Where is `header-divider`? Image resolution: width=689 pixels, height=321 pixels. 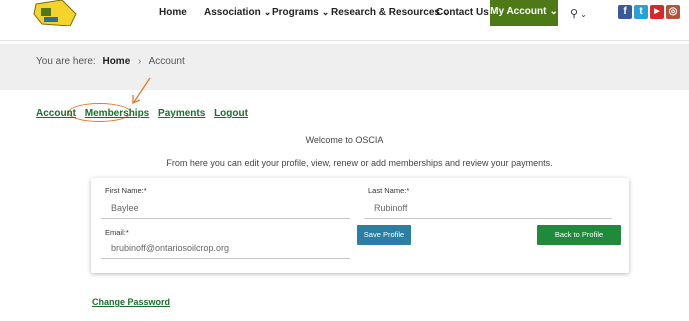 header-divider is located at coordinates (344, 40).